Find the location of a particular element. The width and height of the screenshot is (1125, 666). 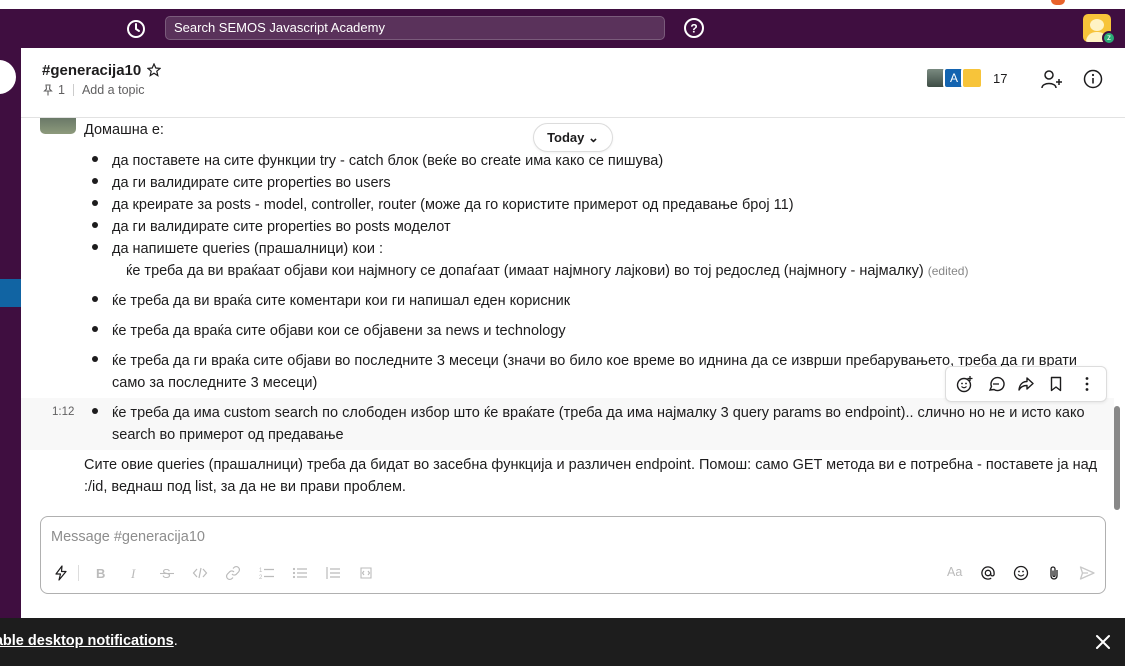

message-input is located at coordinates (501, 537).